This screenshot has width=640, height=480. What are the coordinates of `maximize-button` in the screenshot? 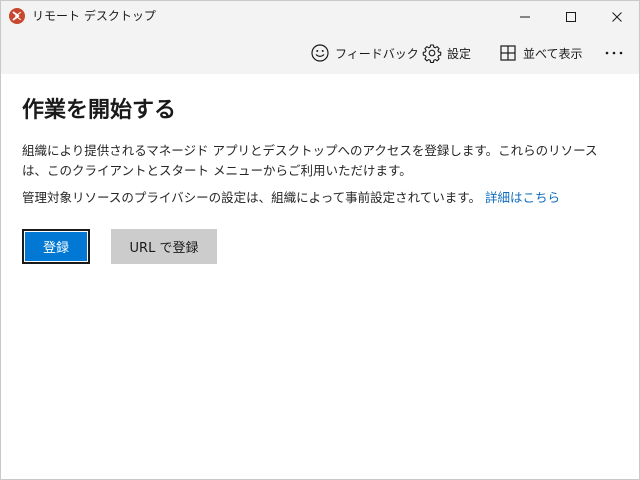 It's located at (571, 16).